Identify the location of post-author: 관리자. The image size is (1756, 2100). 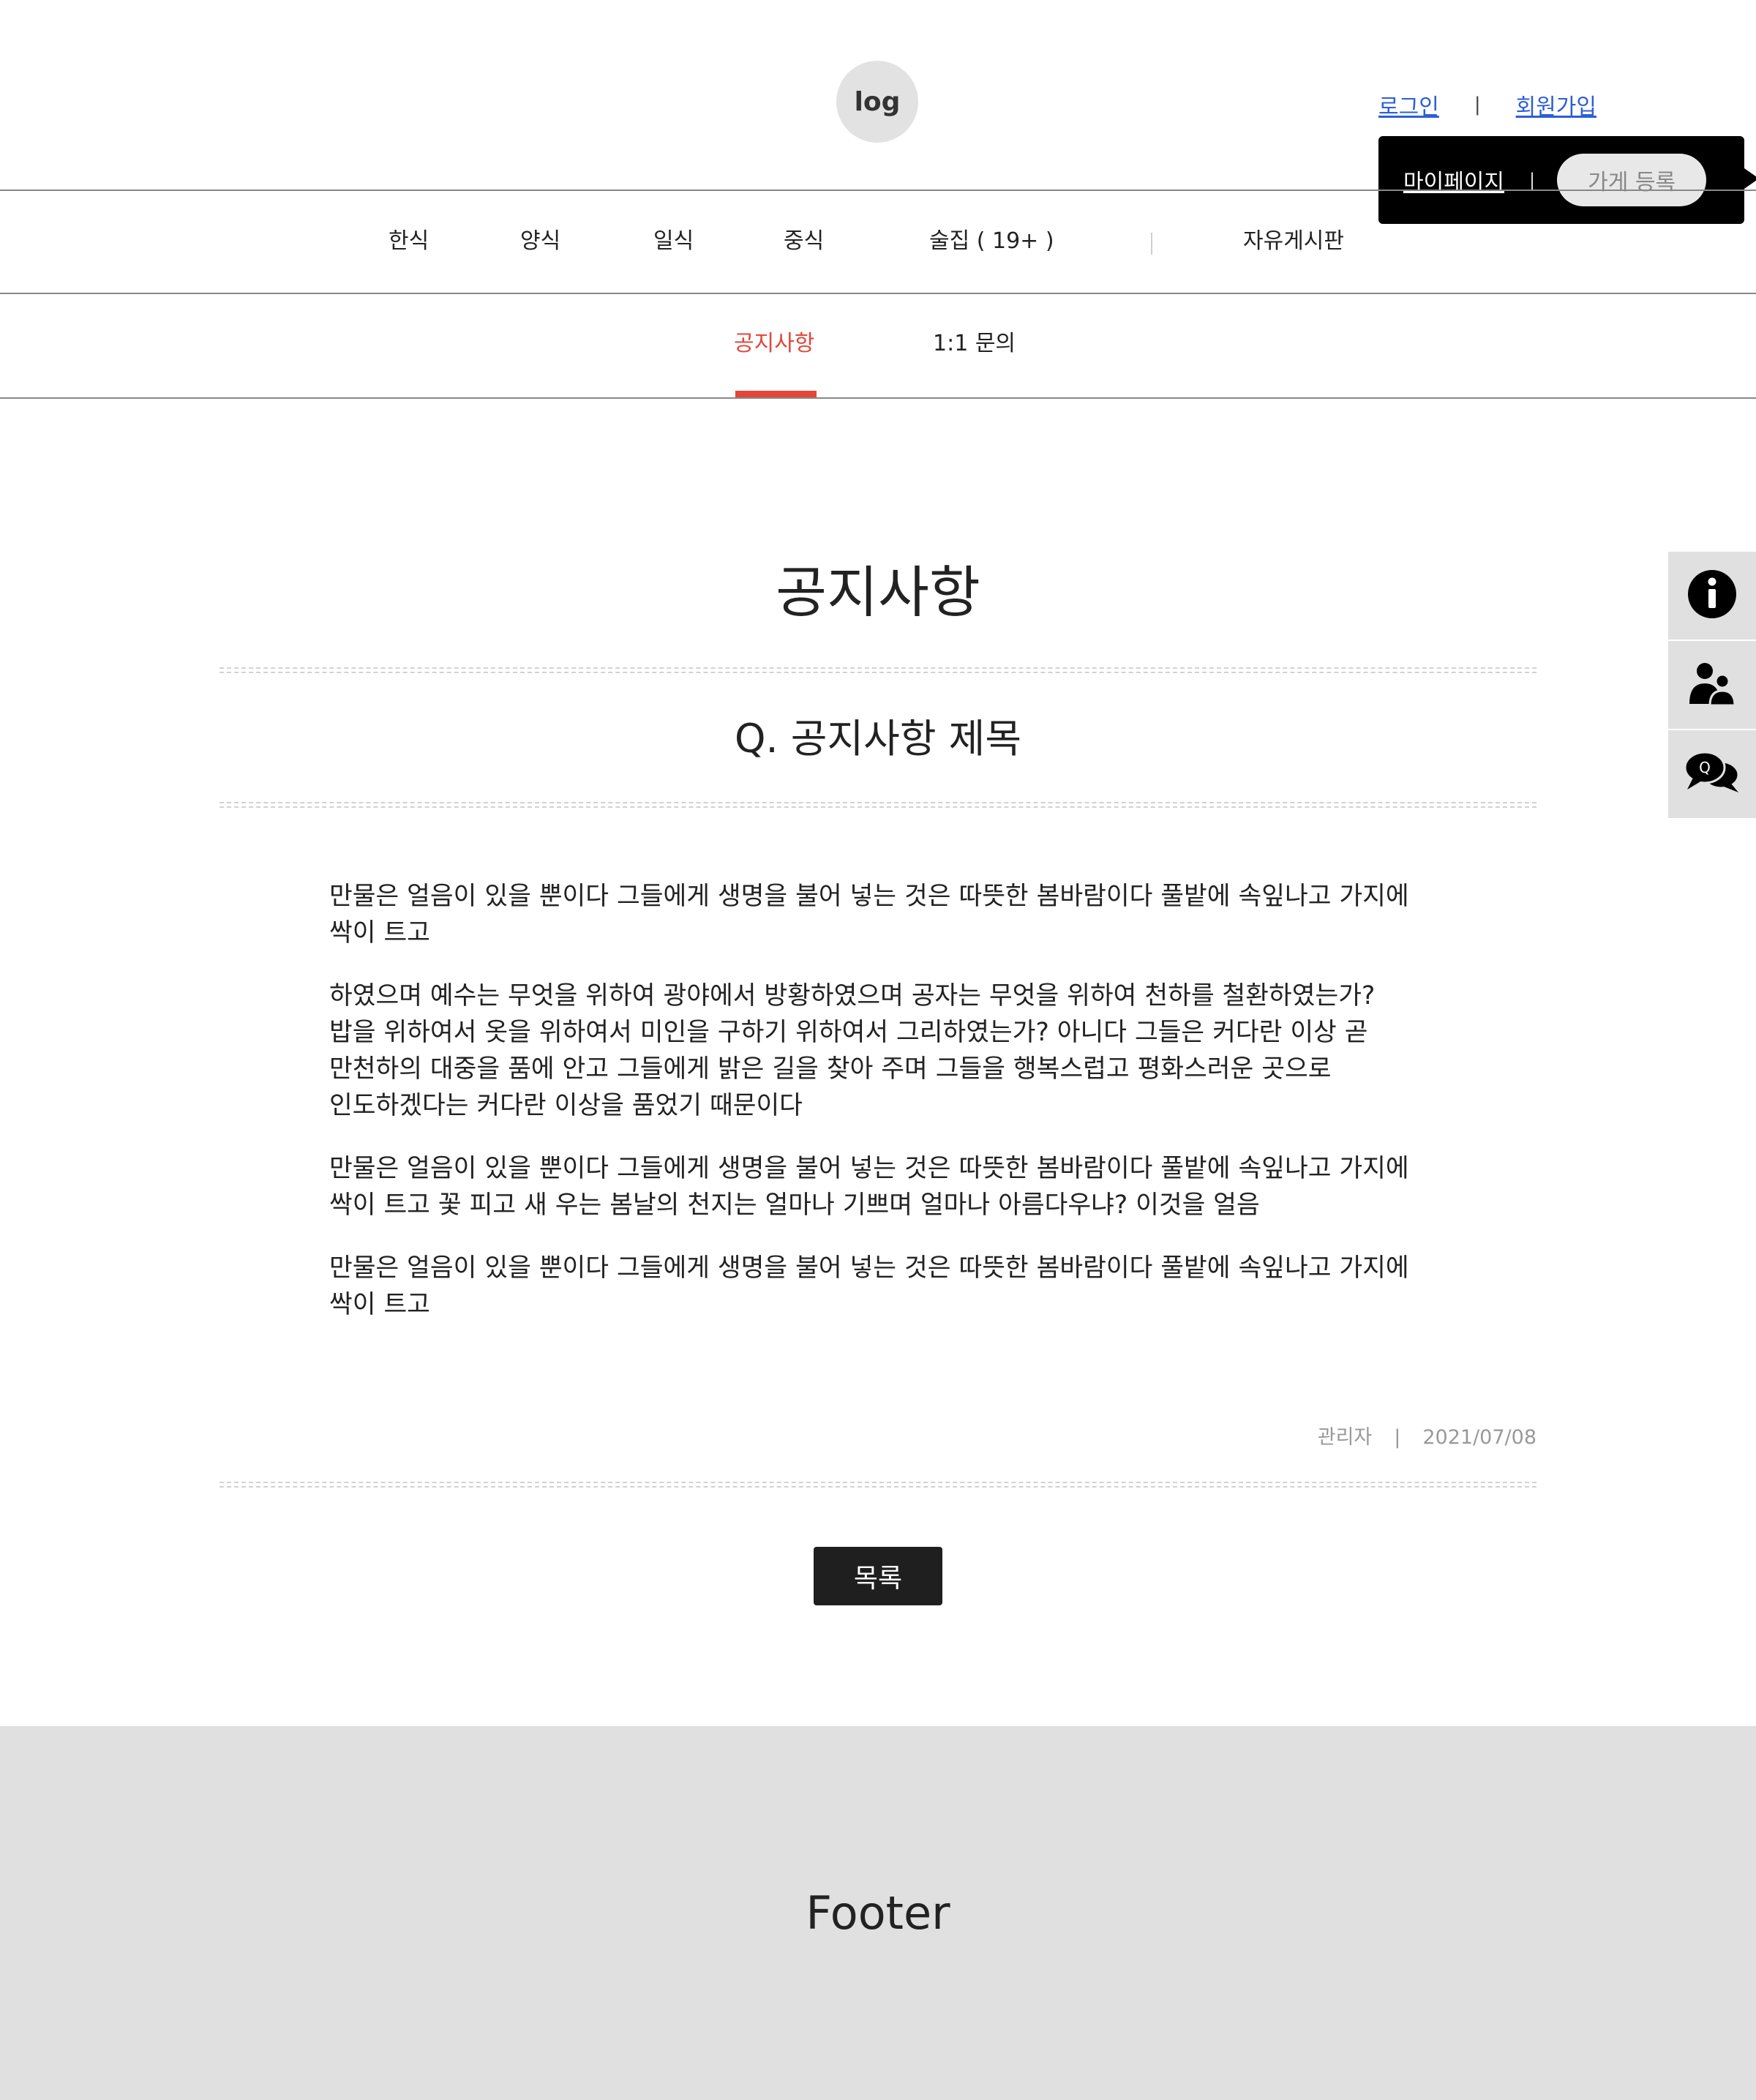
(1345, 1437).